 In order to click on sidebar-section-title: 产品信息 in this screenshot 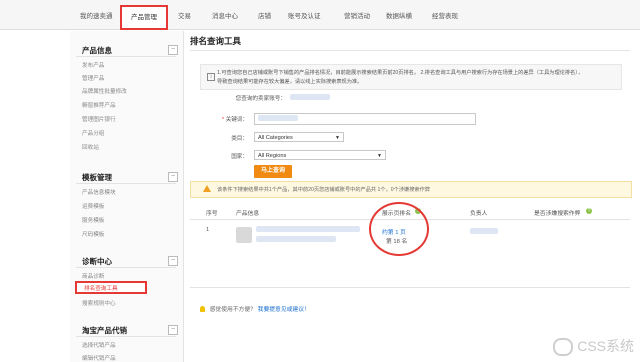, I will do `click(97, 50)`.